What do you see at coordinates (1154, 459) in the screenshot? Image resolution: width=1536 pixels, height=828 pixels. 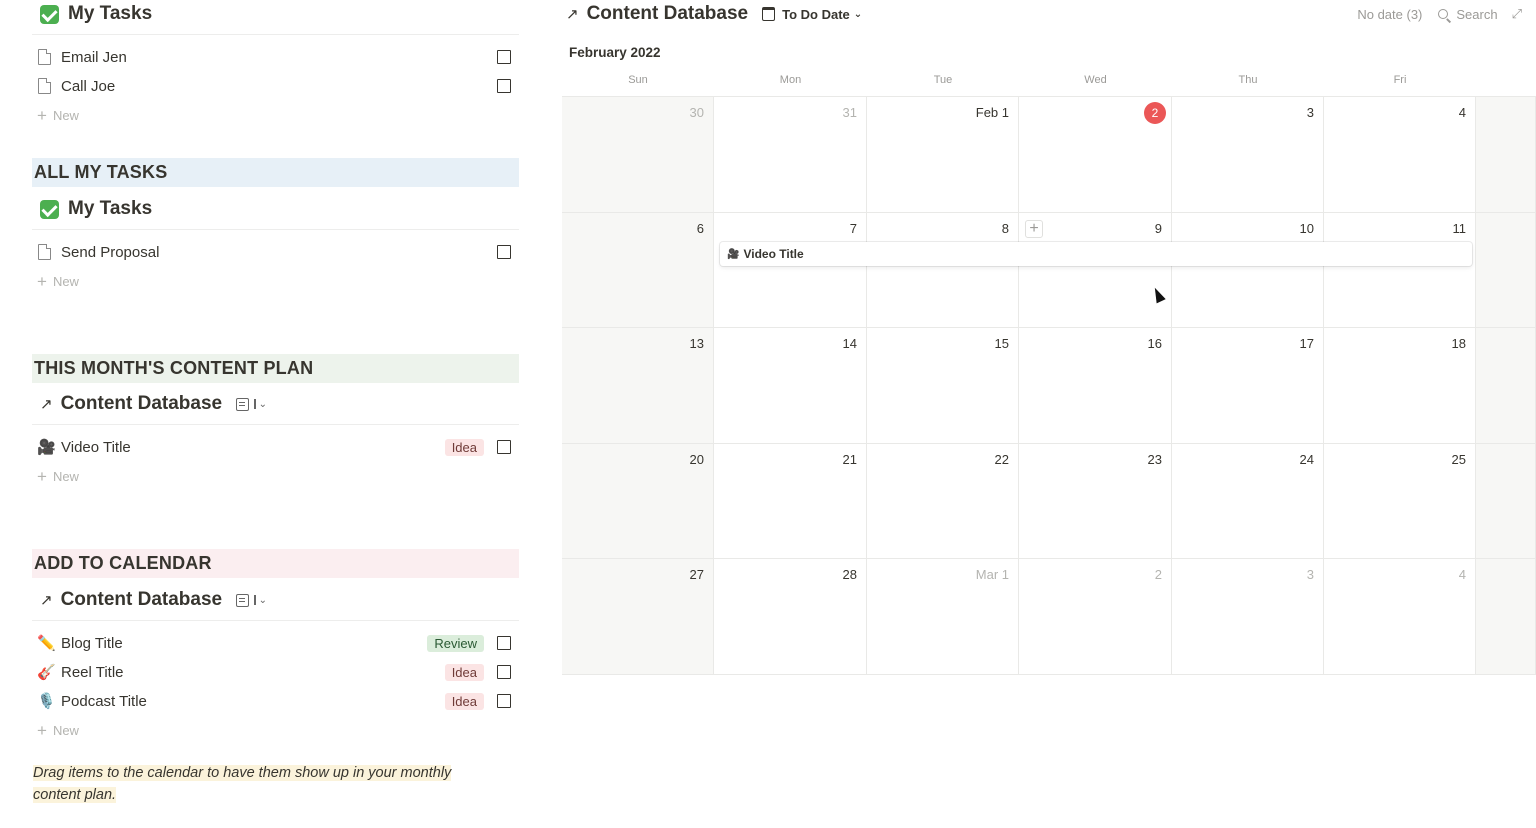 I see `day-number: 23` at bounding box center [1154, 459].